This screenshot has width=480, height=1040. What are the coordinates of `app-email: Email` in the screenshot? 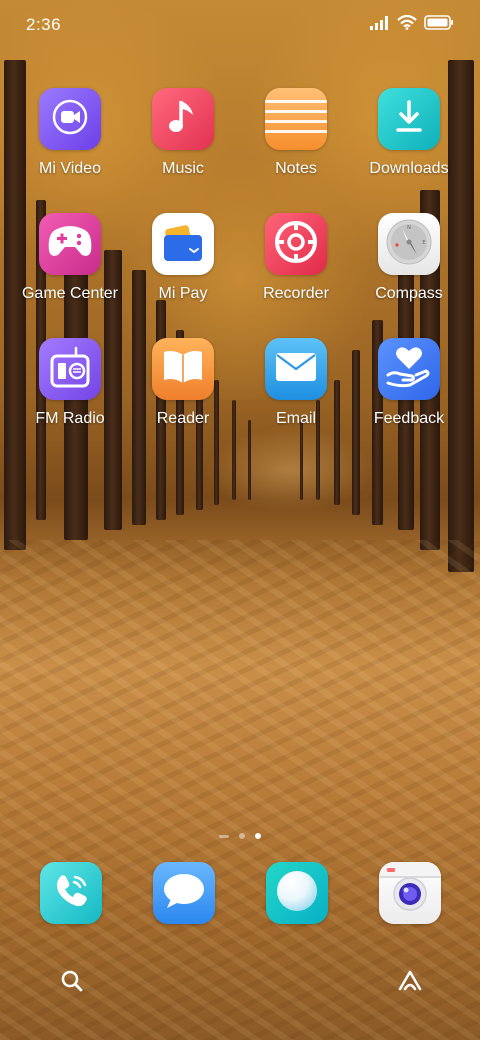 It's located at (296, 383).